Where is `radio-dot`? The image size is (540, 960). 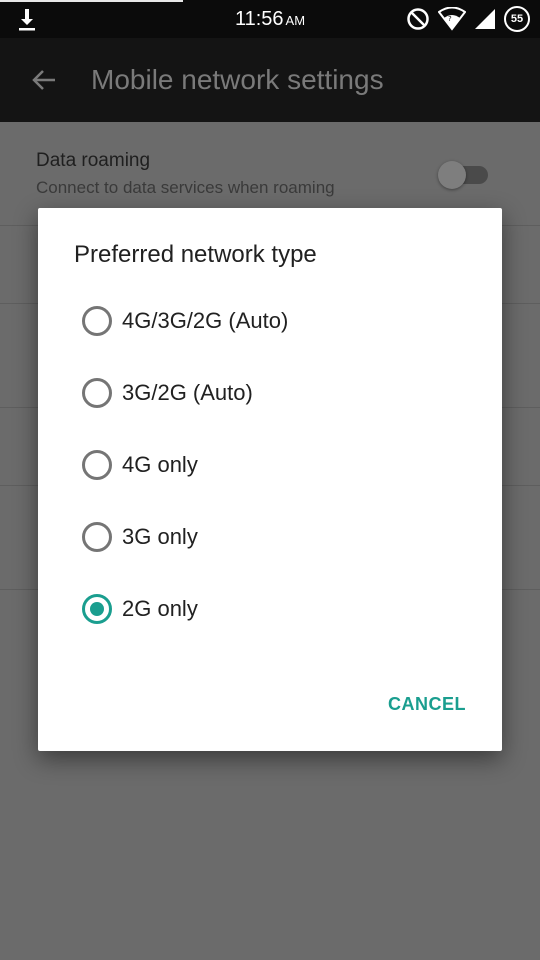
radio-dot is located at coordinates (97, 609).